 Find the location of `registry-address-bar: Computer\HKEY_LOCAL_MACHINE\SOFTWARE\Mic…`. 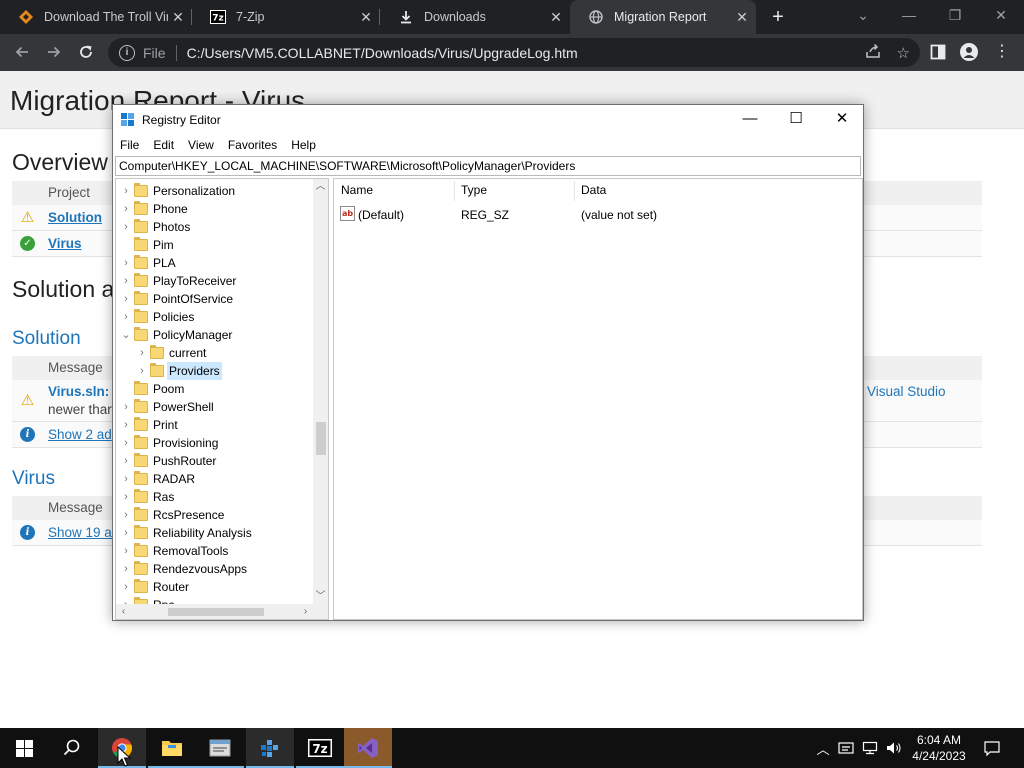

registry-address-bar: Computer\HKEY_LOCAL_MACHINE\SOFTWARE\Mic… is located at coordinates (488, 166).